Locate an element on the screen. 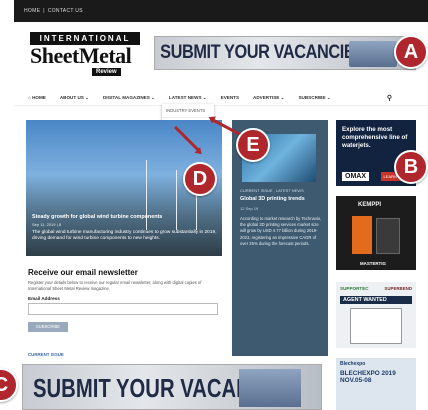 The image size is (428, 410). email-label: Email Address is located at coordinates (44, 298).